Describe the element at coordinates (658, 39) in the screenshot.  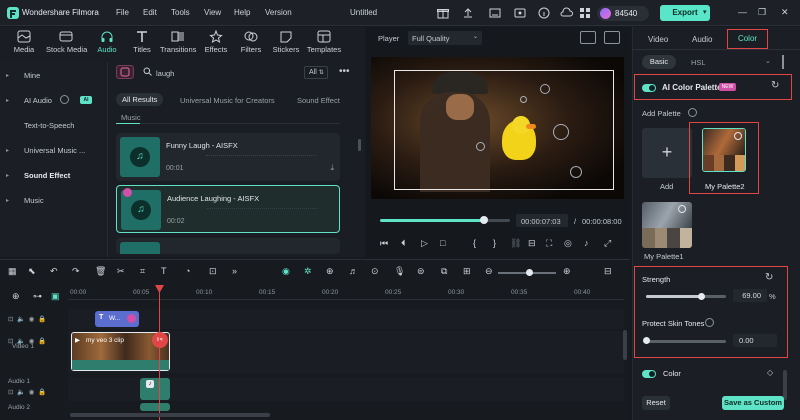
I see `tab-video: Video` at that location.